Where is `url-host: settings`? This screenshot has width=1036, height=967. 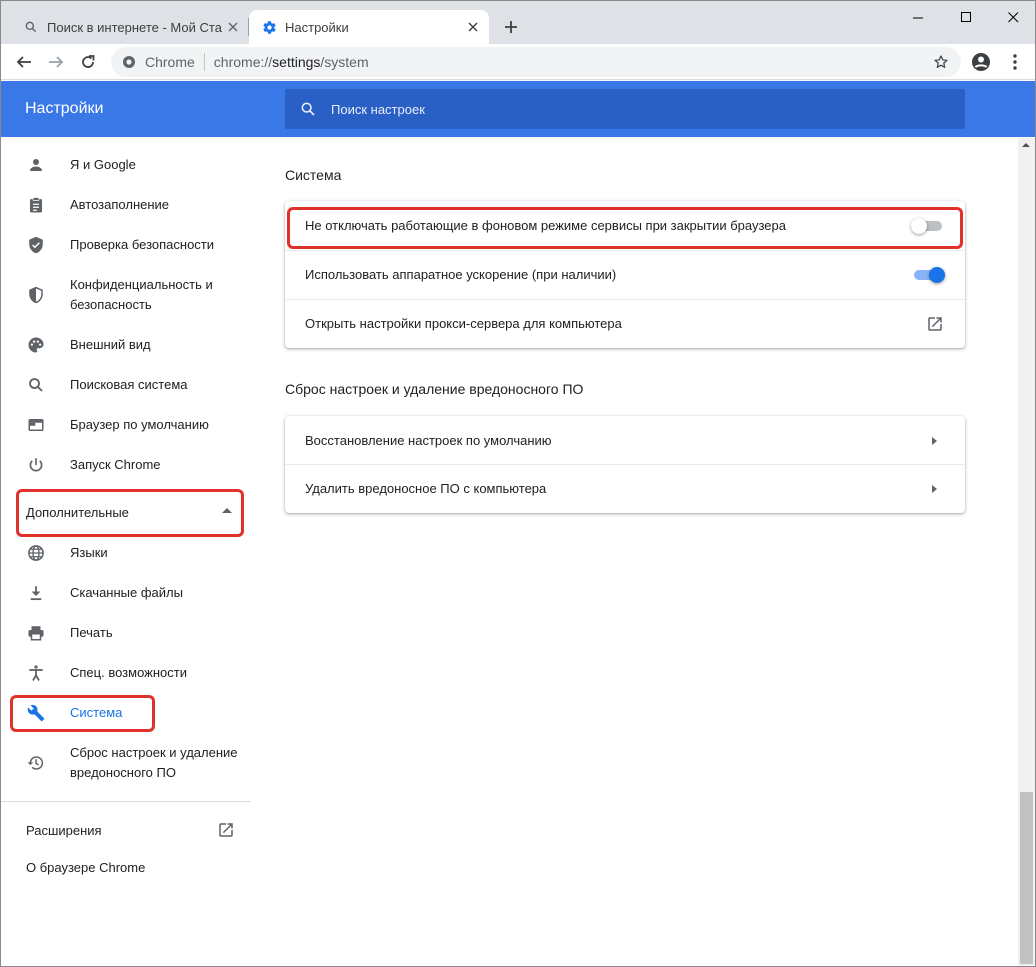
url-host: settings is located at coordinates (296, 62).